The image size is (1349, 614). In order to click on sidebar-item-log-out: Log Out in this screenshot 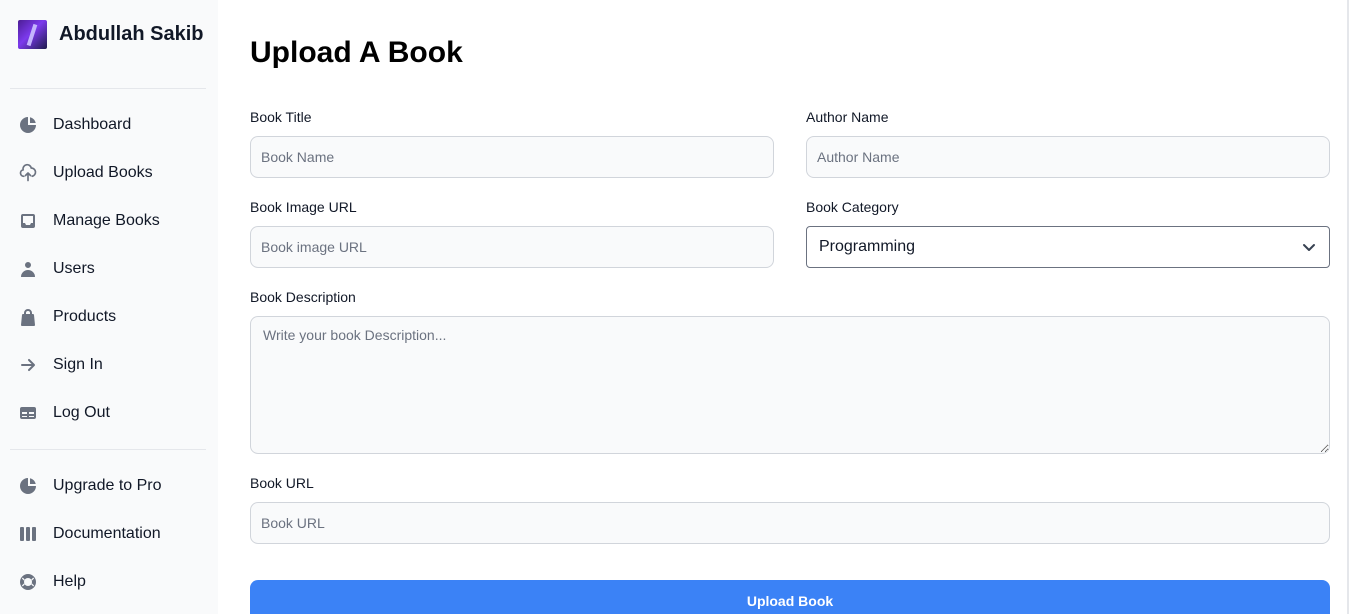, I will do `click(108, 413)`.